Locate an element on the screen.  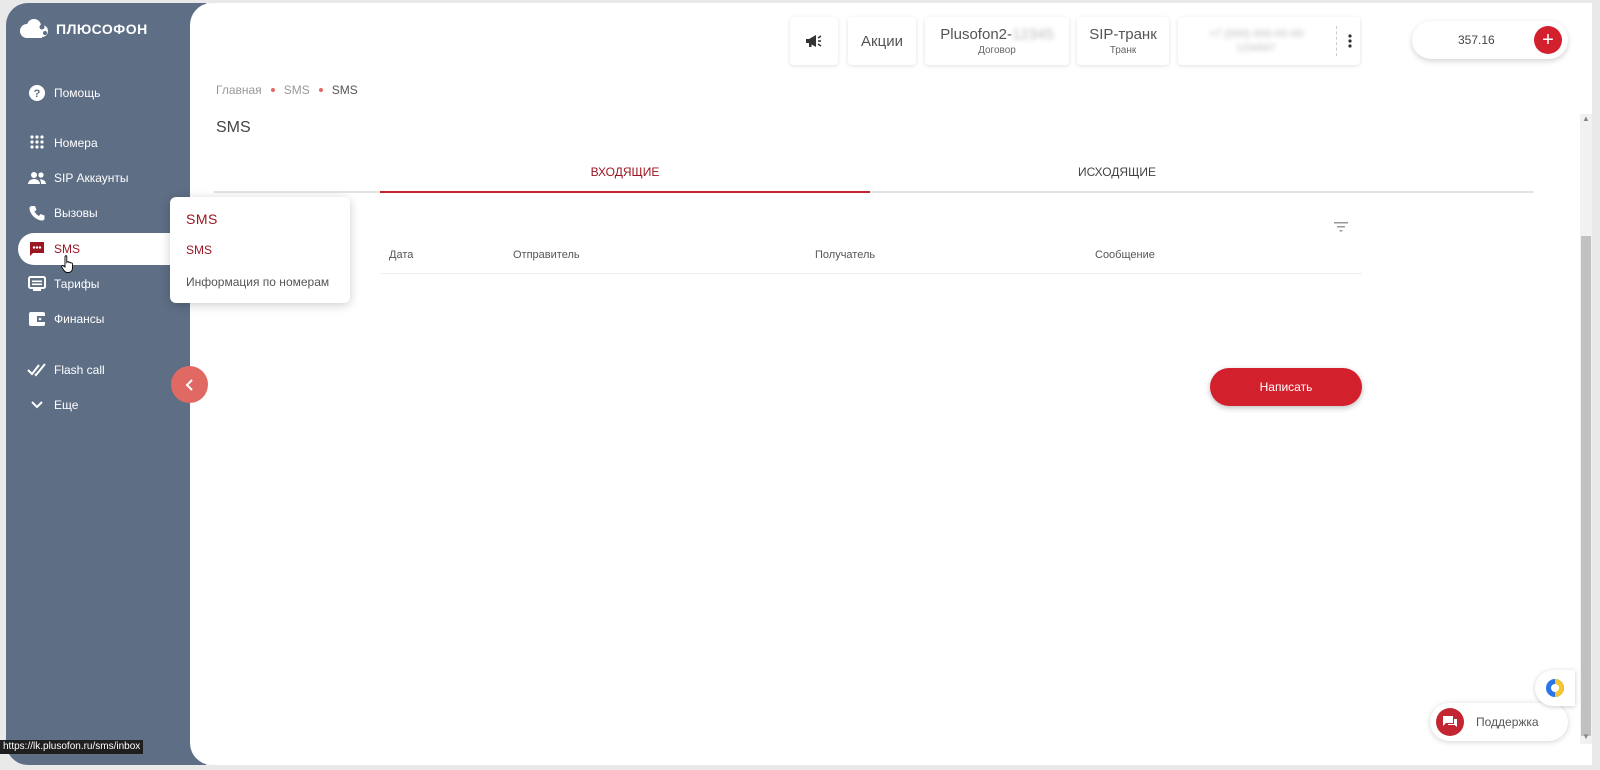
chat-icon is located at coordinates (1450, 722).